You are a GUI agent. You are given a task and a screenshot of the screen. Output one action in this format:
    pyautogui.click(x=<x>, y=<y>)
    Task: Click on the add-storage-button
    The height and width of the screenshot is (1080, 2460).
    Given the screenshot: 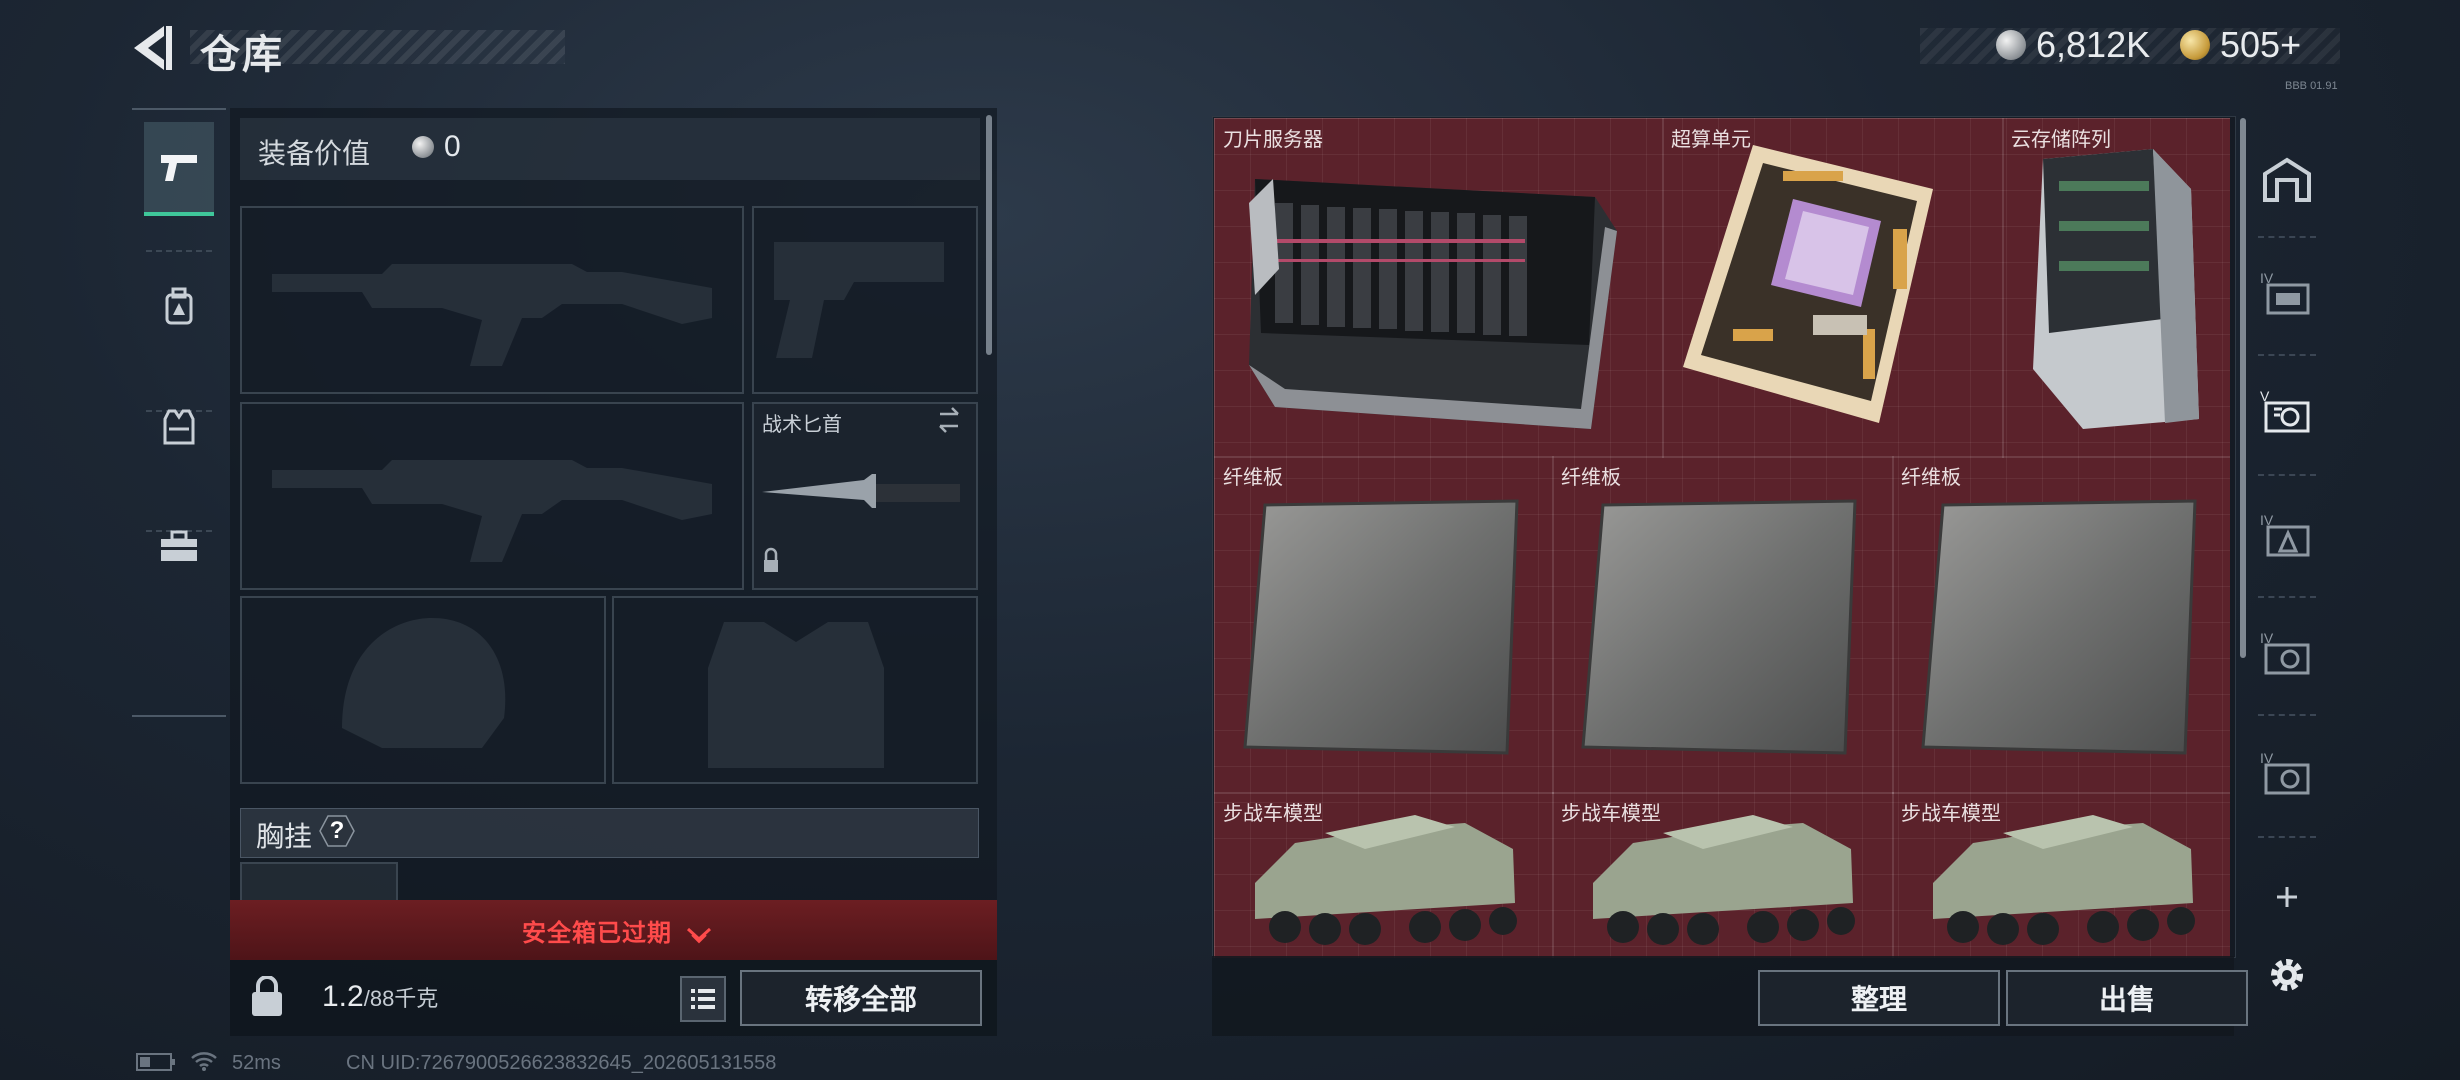 What is the action you would take?
    pyautogui.click(x=2287, y=897)
    